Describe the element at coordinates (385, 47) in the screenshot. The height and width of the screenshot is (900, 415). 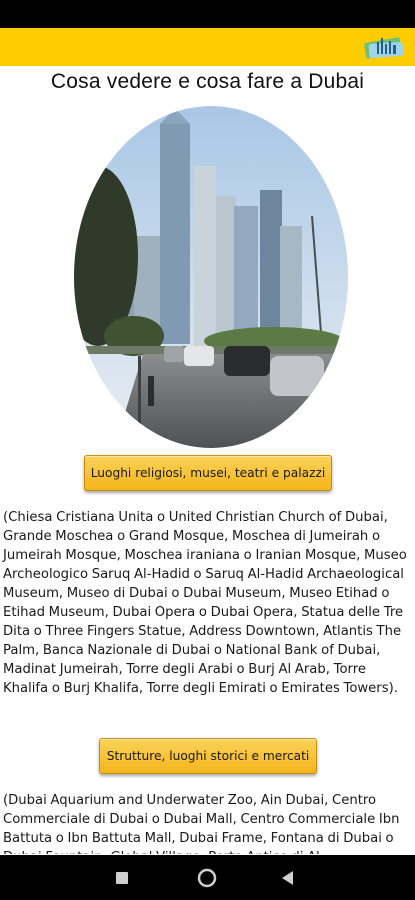
I see `dubai-skyline-logo-icon` at that location.